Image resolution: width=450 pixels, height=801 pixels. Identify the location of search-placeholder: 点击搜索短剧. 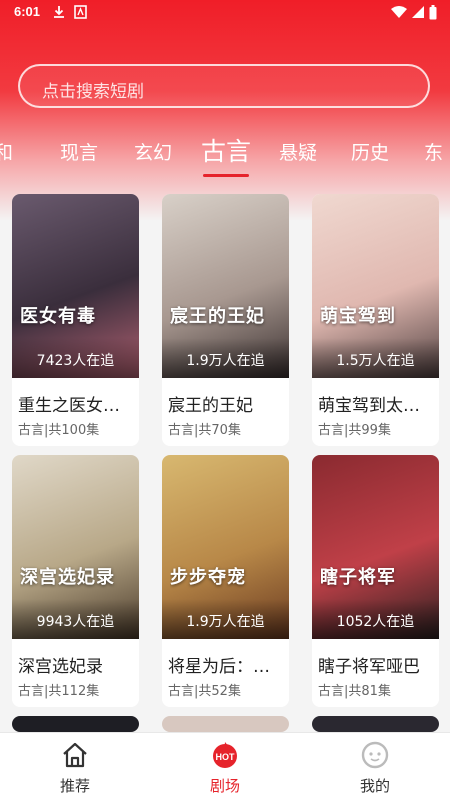
(93, 92).